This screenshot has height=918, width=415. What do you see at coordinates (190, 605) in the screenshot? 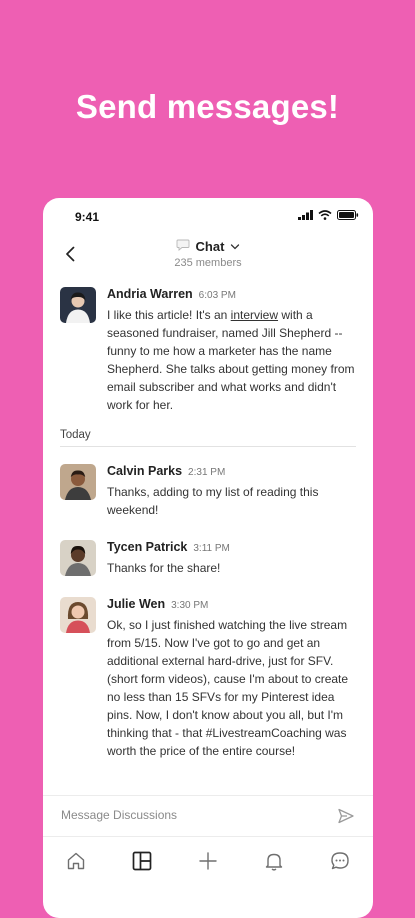
I see `message-time: 3:30 PM` at bounding box center [190, 605].